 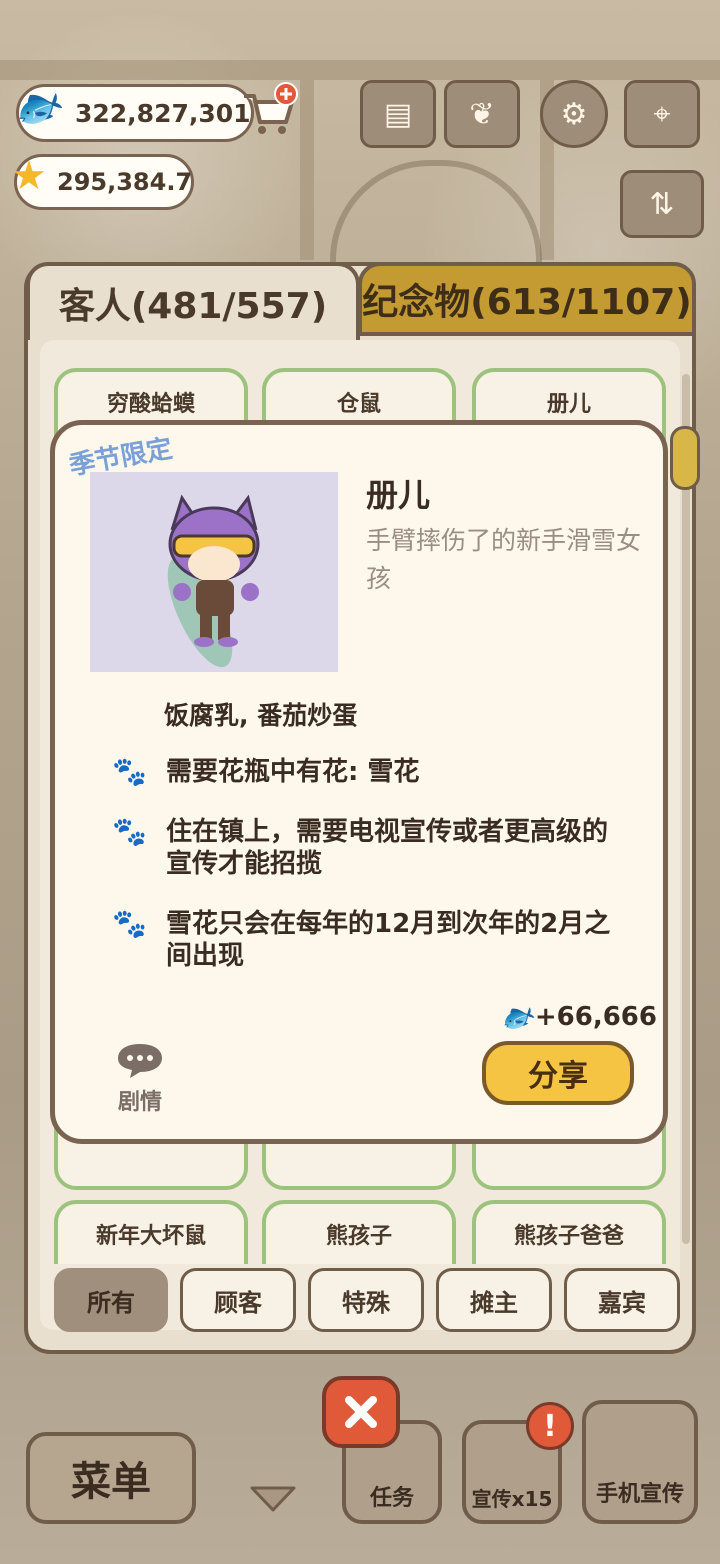 What do you see at coordinates (140, 1061) in the screenshot?
I see `speech-bubble-icon` at bounding box center [140, 1061].